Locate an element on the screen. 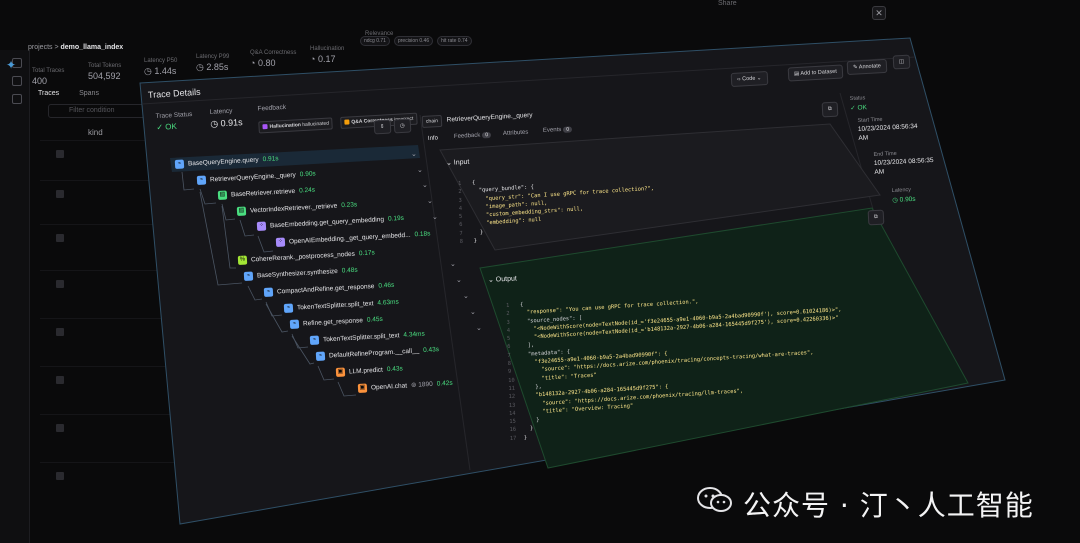 This screenshot has width=1080, height=543. output-section-title: ⌄ Output is located at coordinates (502, 279).